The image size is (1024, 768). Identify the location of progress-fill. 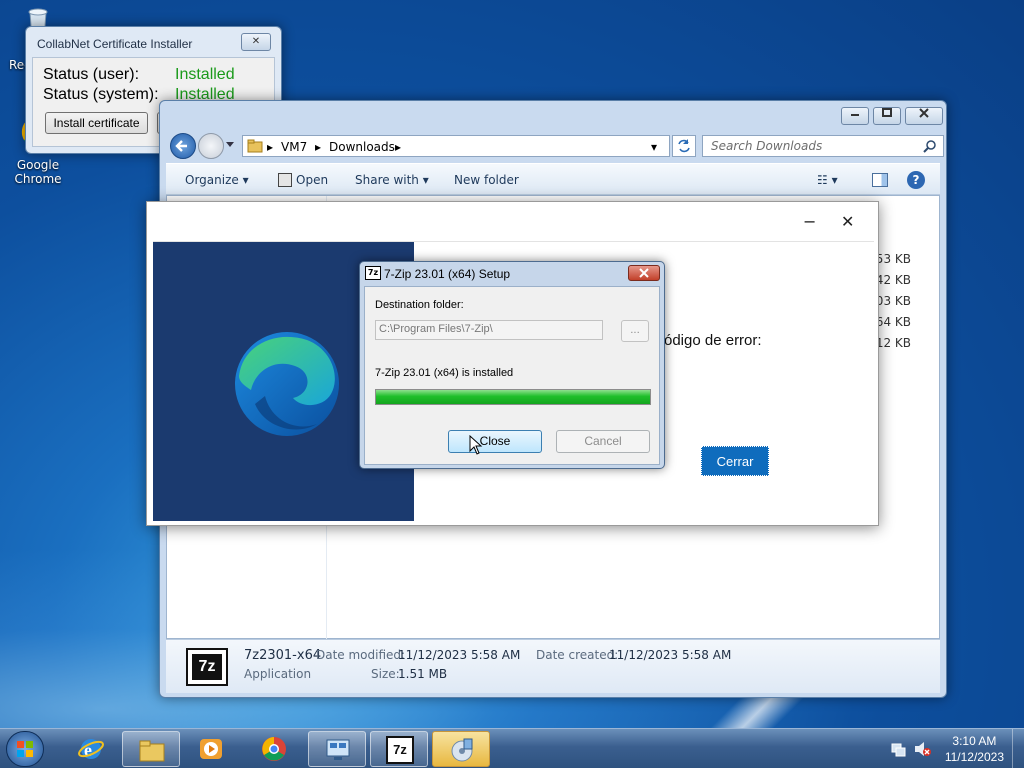
(513, 397).